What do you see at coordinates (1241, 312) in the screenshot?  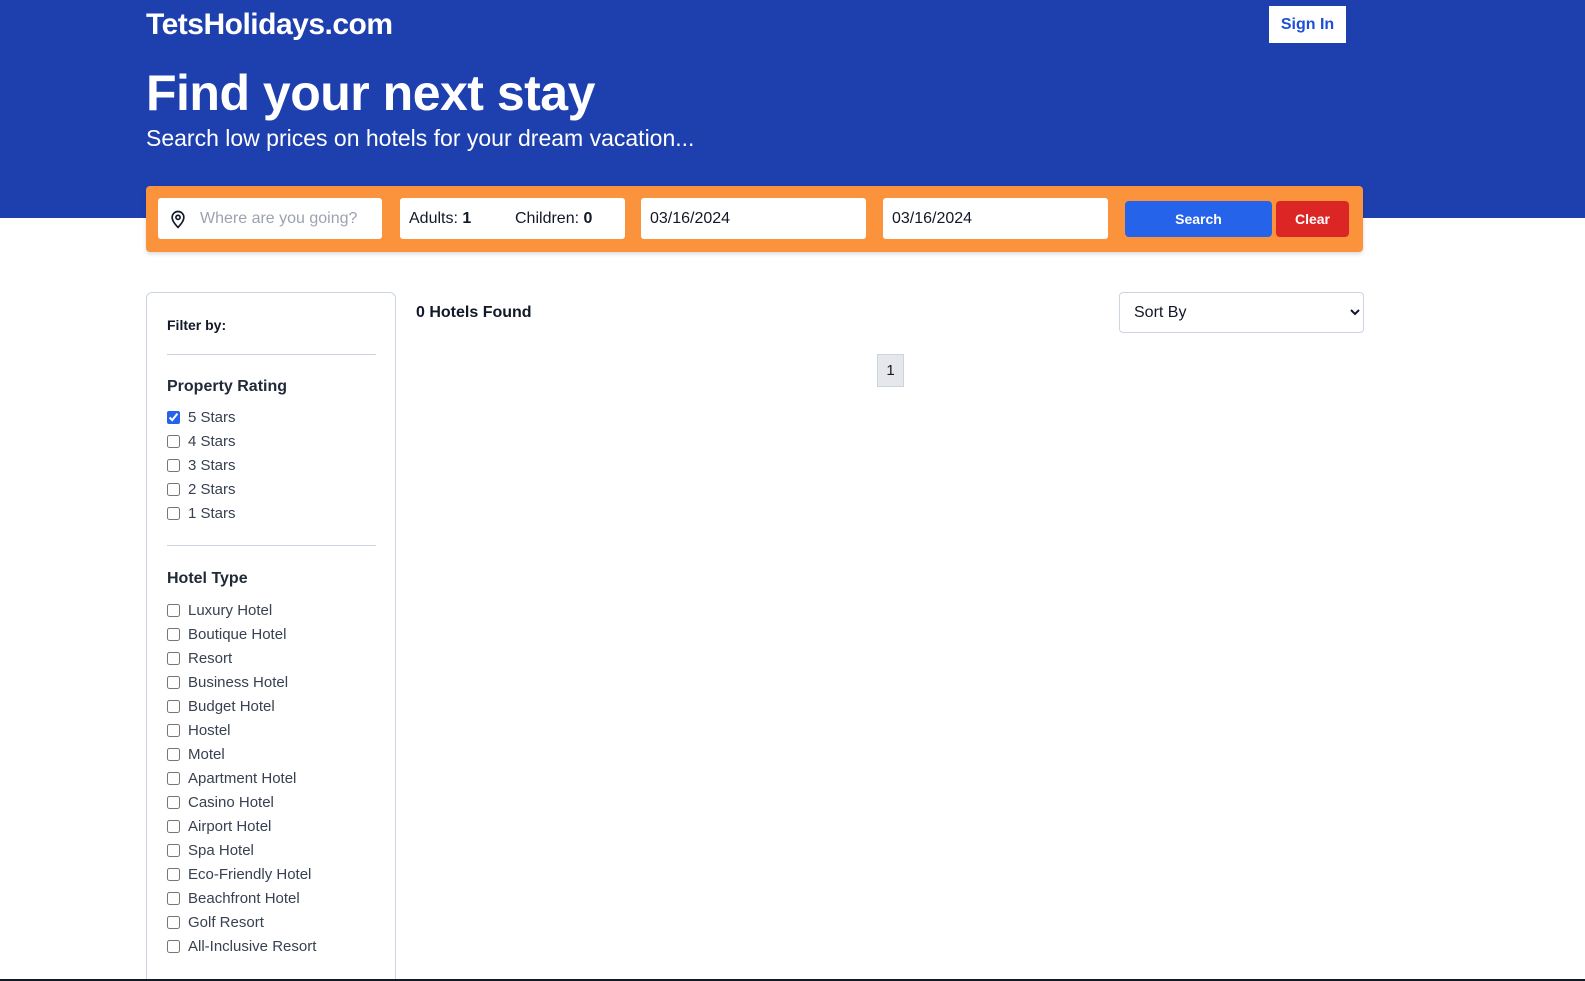 I see `sort-by-select: Sort By` at bounding box center [1241, 312].